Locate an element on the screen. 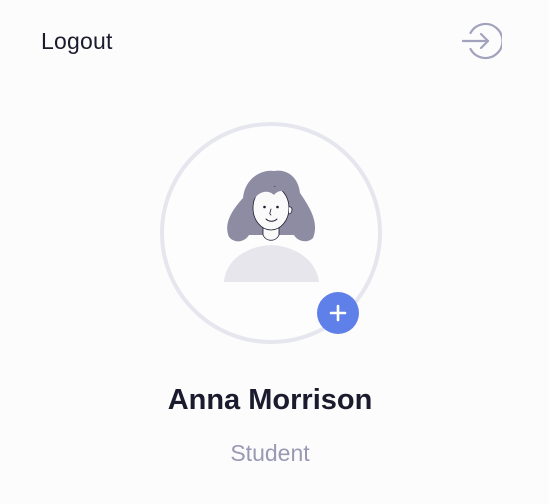 This screenshot has width=549, height=504. user-avatar-illustration is located at coordinates (271, 226).